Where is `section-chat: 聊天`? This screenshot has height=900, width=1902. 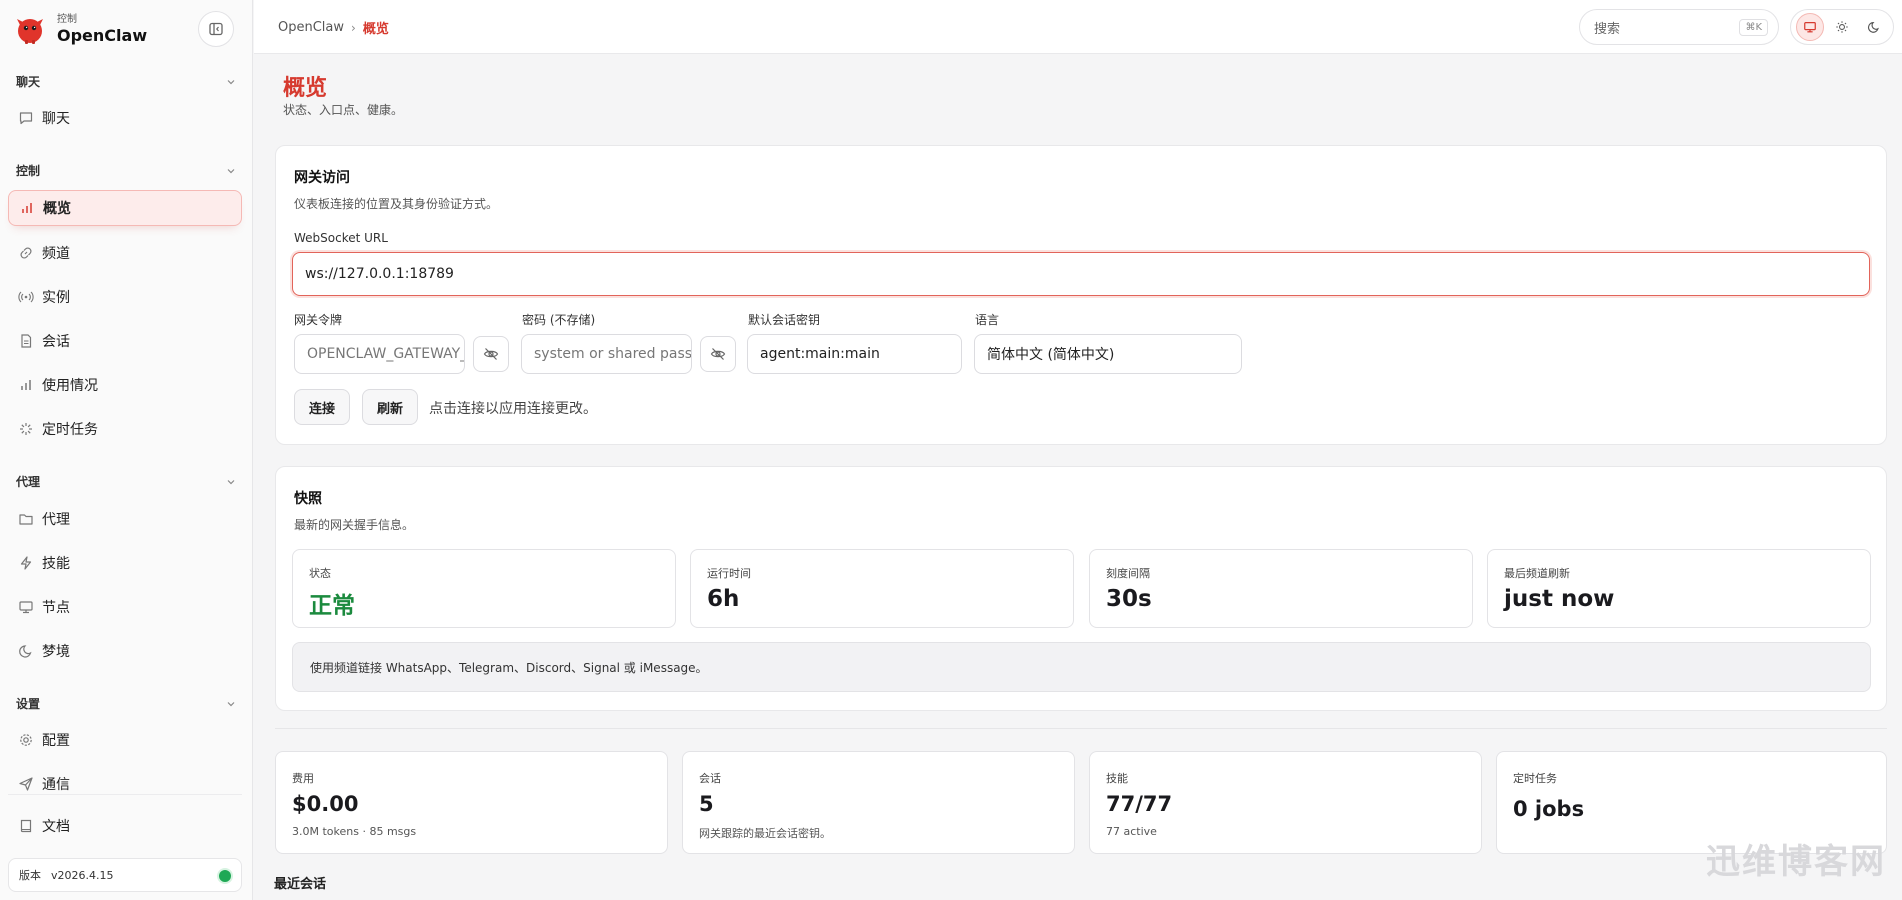
section-chat: 聊天 is located at coordinates (126, 81).